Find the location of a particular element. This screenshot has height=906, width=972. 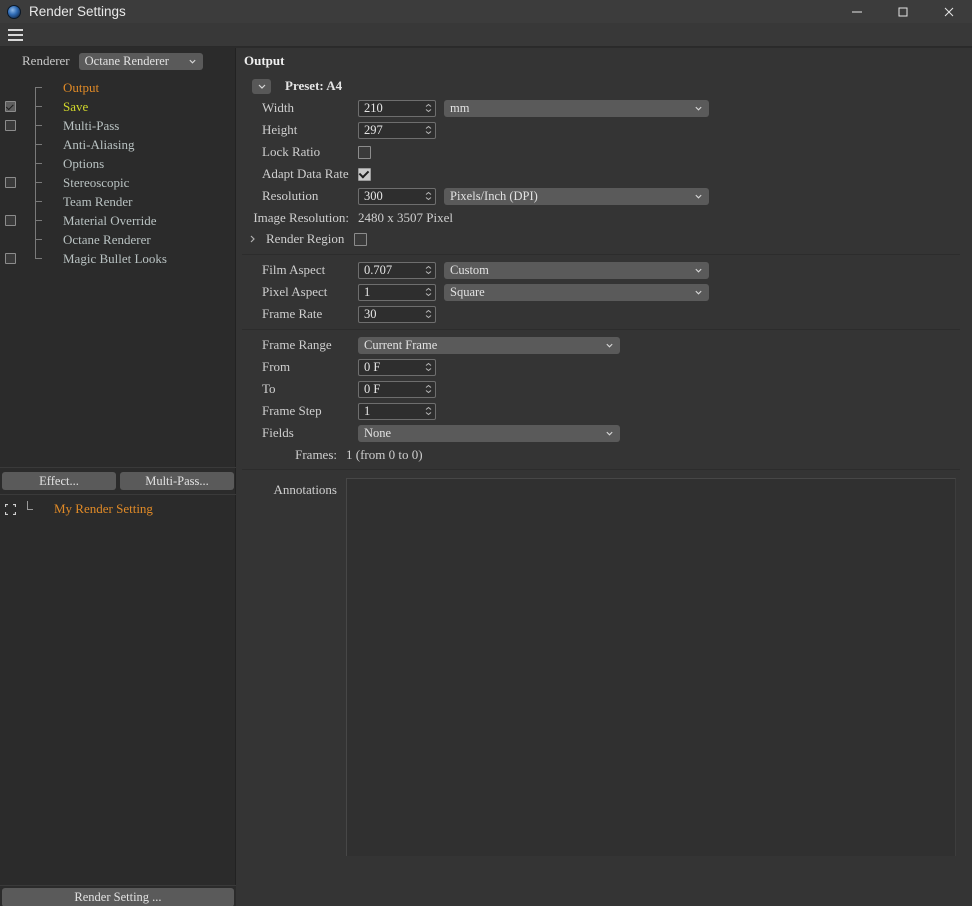

sidebar-item-label: Material Override is located at coordinates (110, 220).